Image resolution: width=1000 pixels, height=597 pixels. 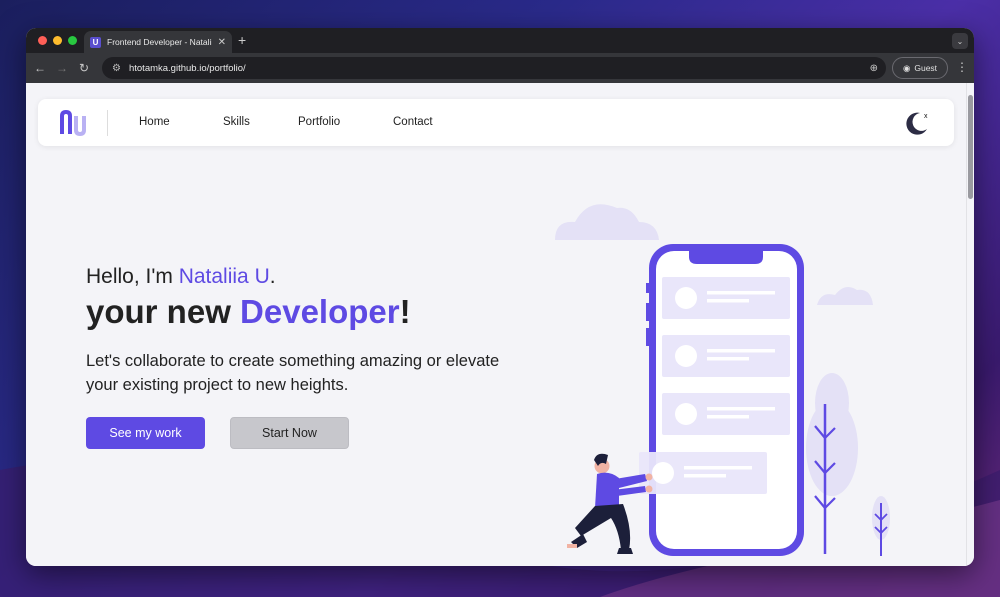 What do you see at coordinates (926, 116) in the screenshot?
I see `theme-toggle-mark: x` at bounding box center [926, 116].